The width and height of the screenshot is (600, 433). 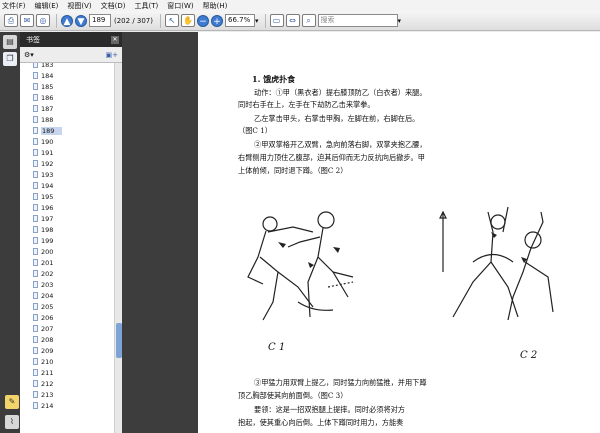 I want to click on bookmark-item: 212, so click(x=71, y=383).